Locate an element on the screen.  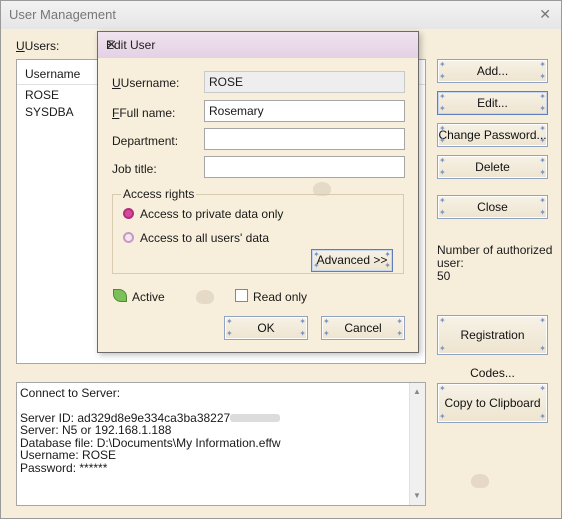
access-private-label: Access to private data only is located at coordinates (211, 214).